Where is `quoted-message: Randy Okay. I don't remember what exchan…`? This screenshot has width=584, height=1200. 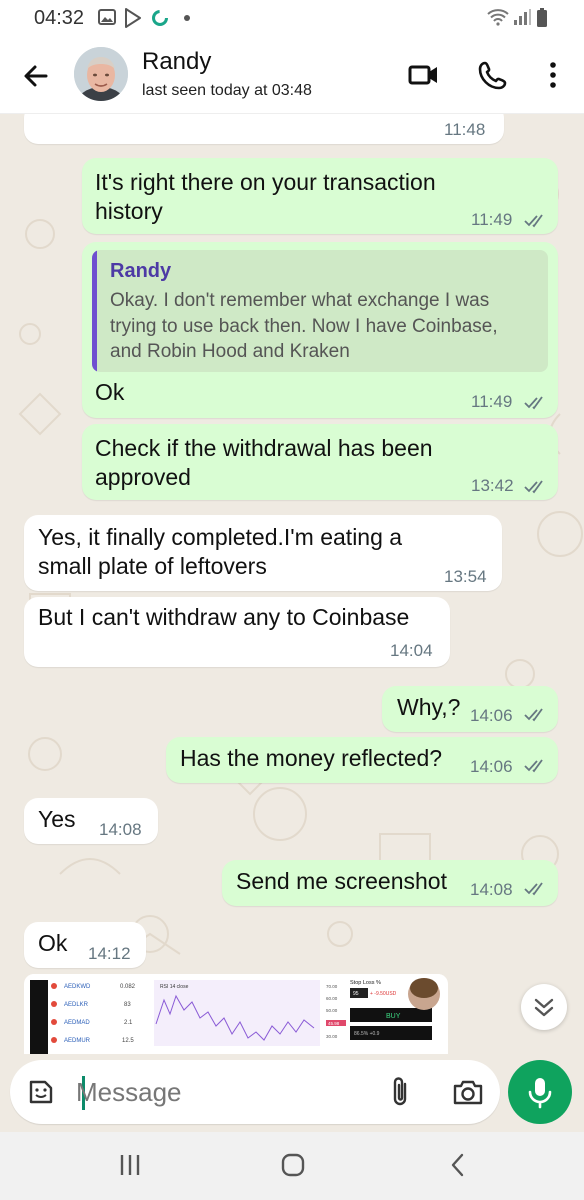 quoted-message: Randy Okay. I don't remember what exchan… is located at coordinates (320, 311).